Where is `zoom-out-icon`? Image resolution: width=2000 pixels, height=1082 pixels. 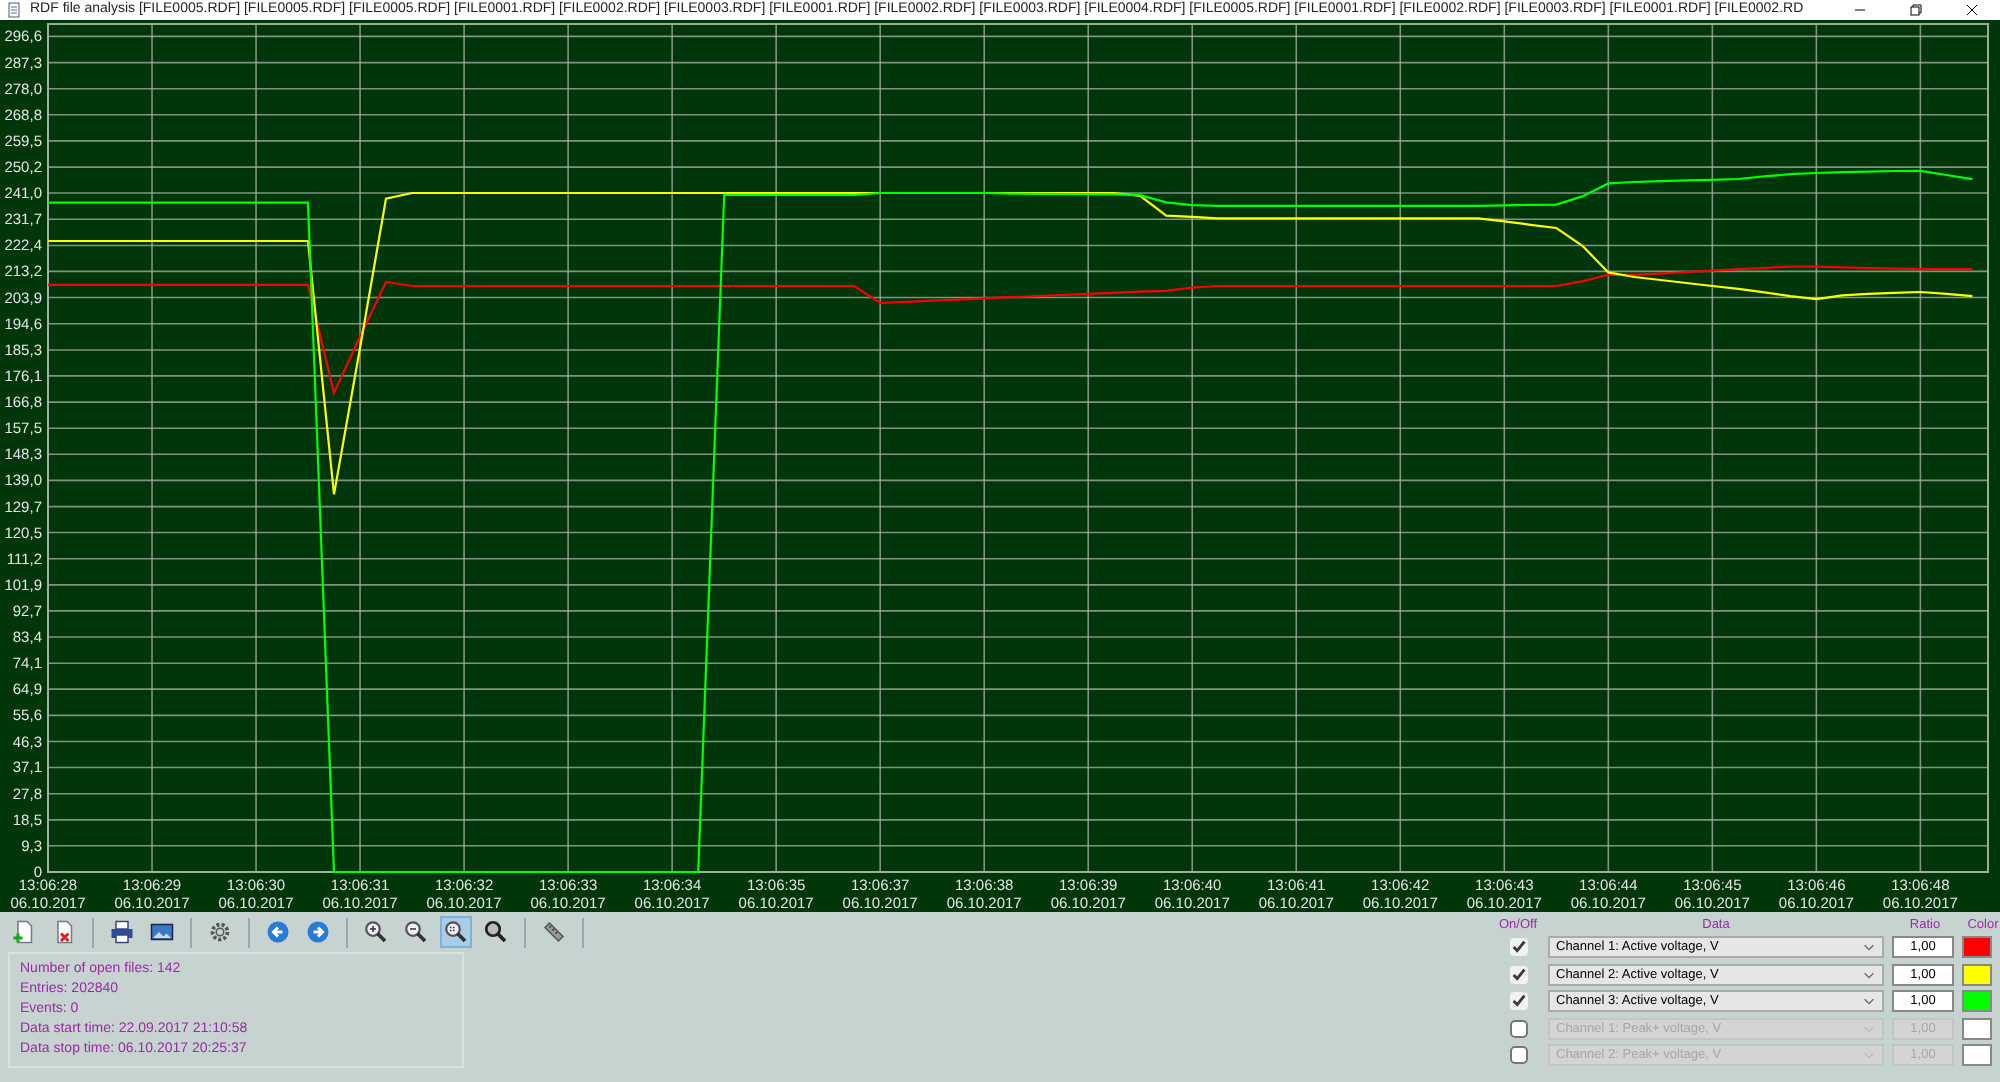 zoom-out-icon is located at coordinates (416, 932).